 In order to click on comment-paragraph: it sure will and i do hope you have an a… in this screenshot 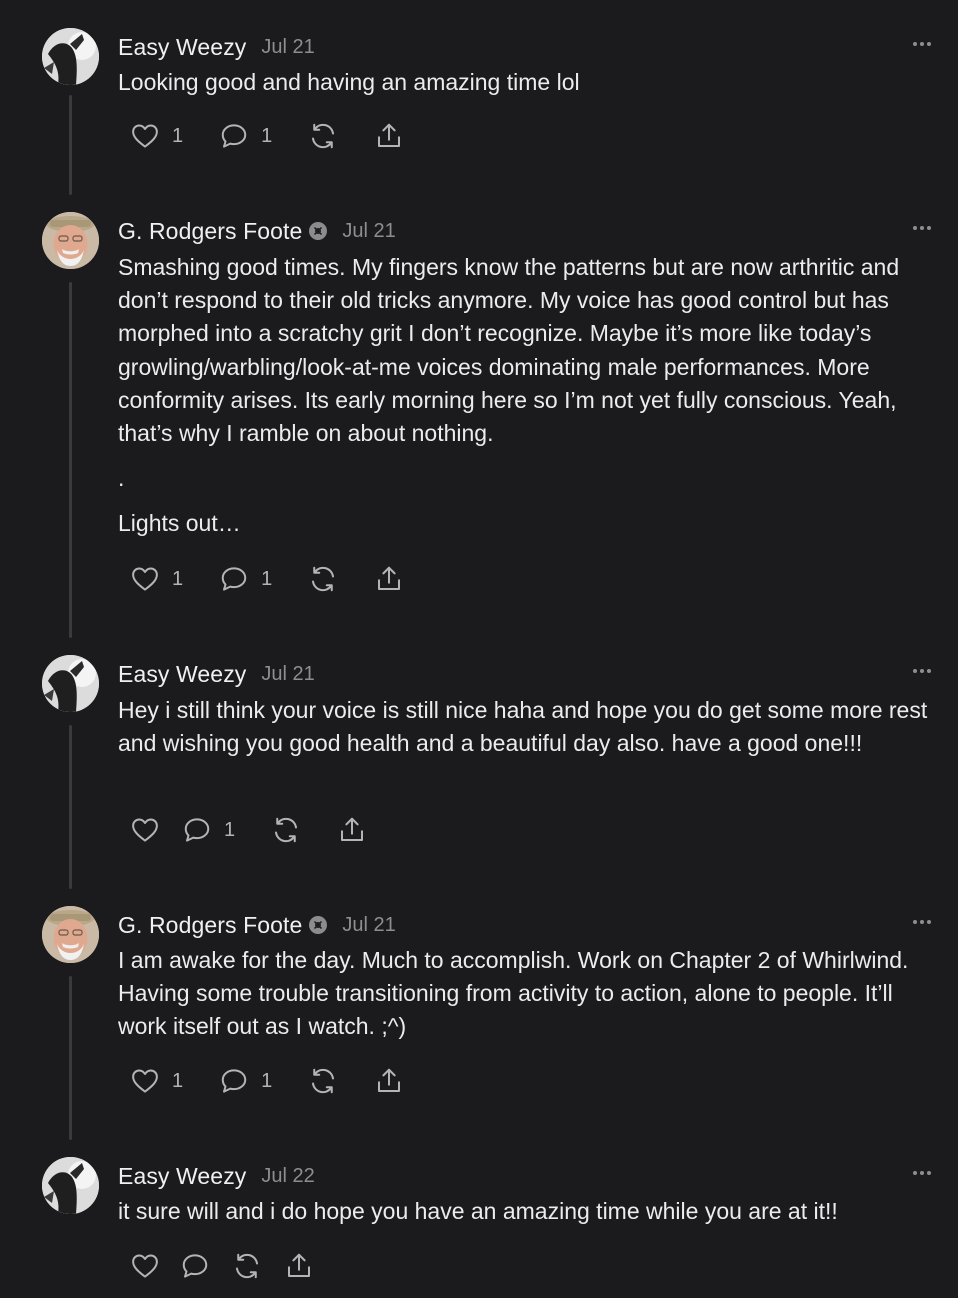, I will do `click(478, 1211)`.